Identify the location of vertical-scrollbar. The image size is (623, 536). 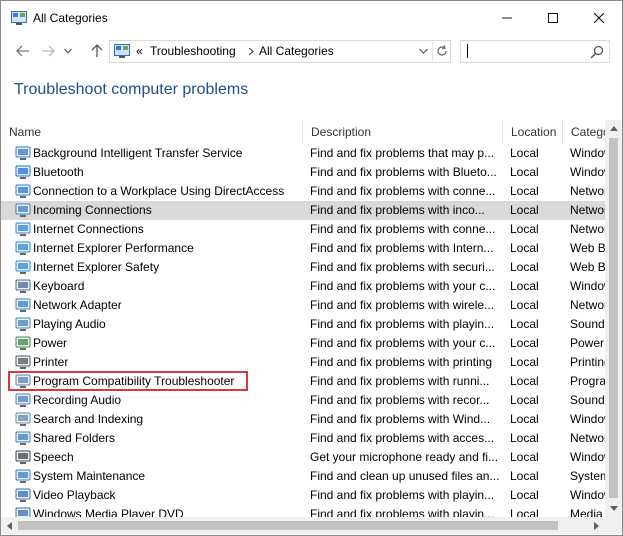
(613, 318).